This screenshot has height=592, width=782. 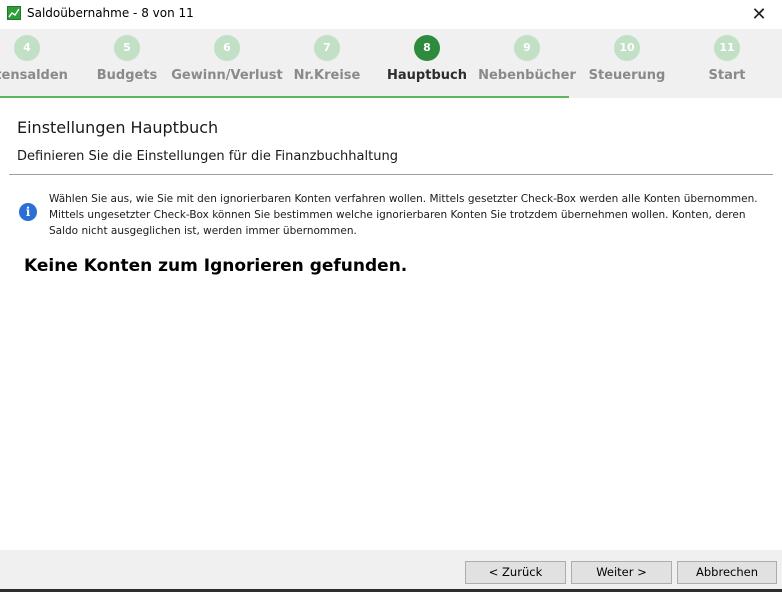 I want to click on step-label: Start, so click(x=727, y=75).